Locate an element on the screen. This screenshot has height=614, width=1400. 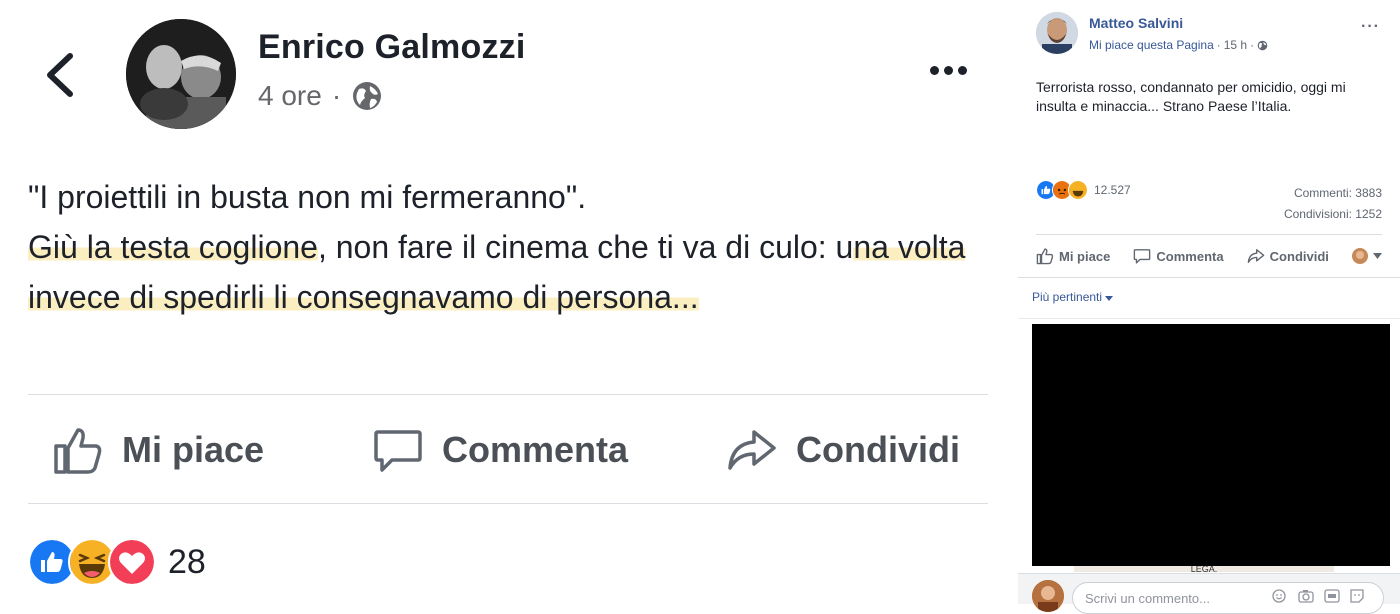
comment-filter-label: Più pertinenti is located at coordinates (1067, 297).